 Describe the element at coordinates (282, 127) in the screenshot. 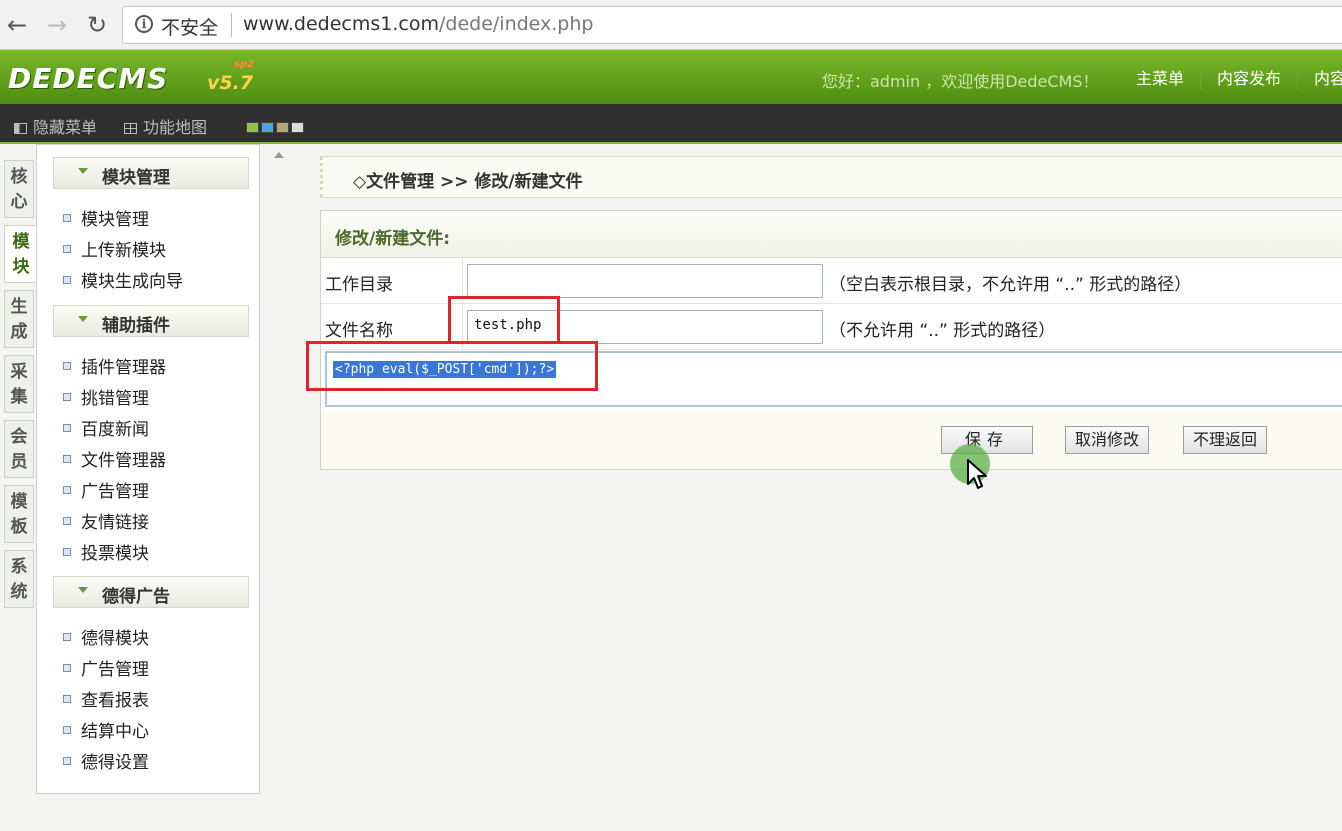

I see `theme-swatch-tan` at that location.